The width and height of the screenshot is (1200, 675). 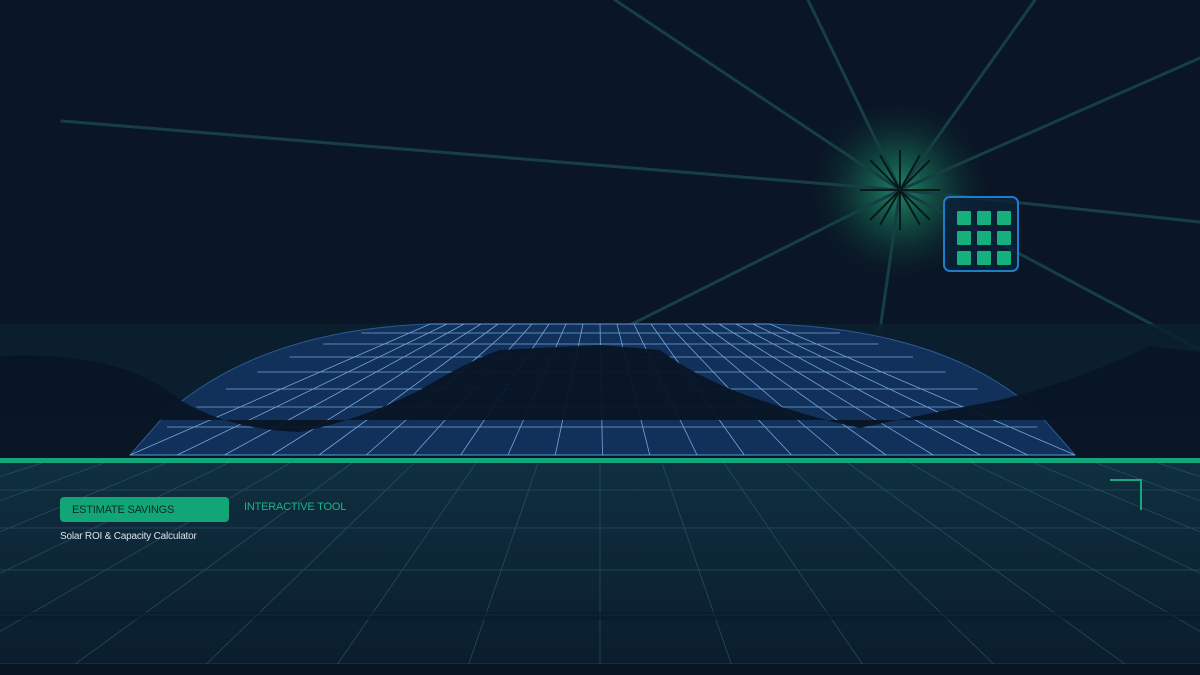 What do you see at coordinates (600, 460) in the screenshot?
I see `horizon-line` at bounding box center [600, 460].